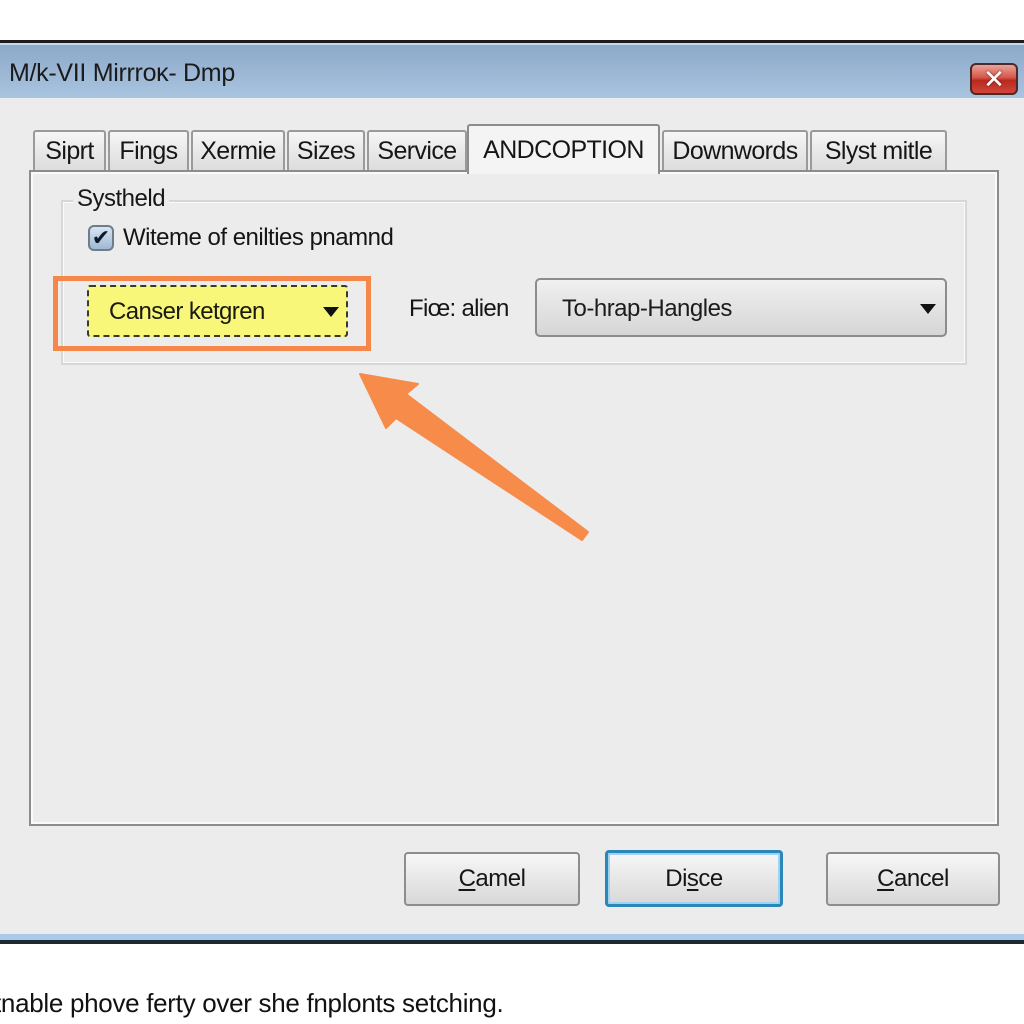  Describe the element at coordinates (459, 308) in the screenshot. I see `field-label: Fiœ: alien` at that location.